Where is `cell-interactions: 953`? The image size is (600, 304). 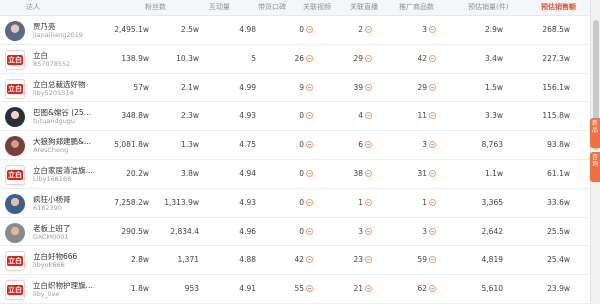
cell-interactions: 953 is located at coordinates (192, 288).